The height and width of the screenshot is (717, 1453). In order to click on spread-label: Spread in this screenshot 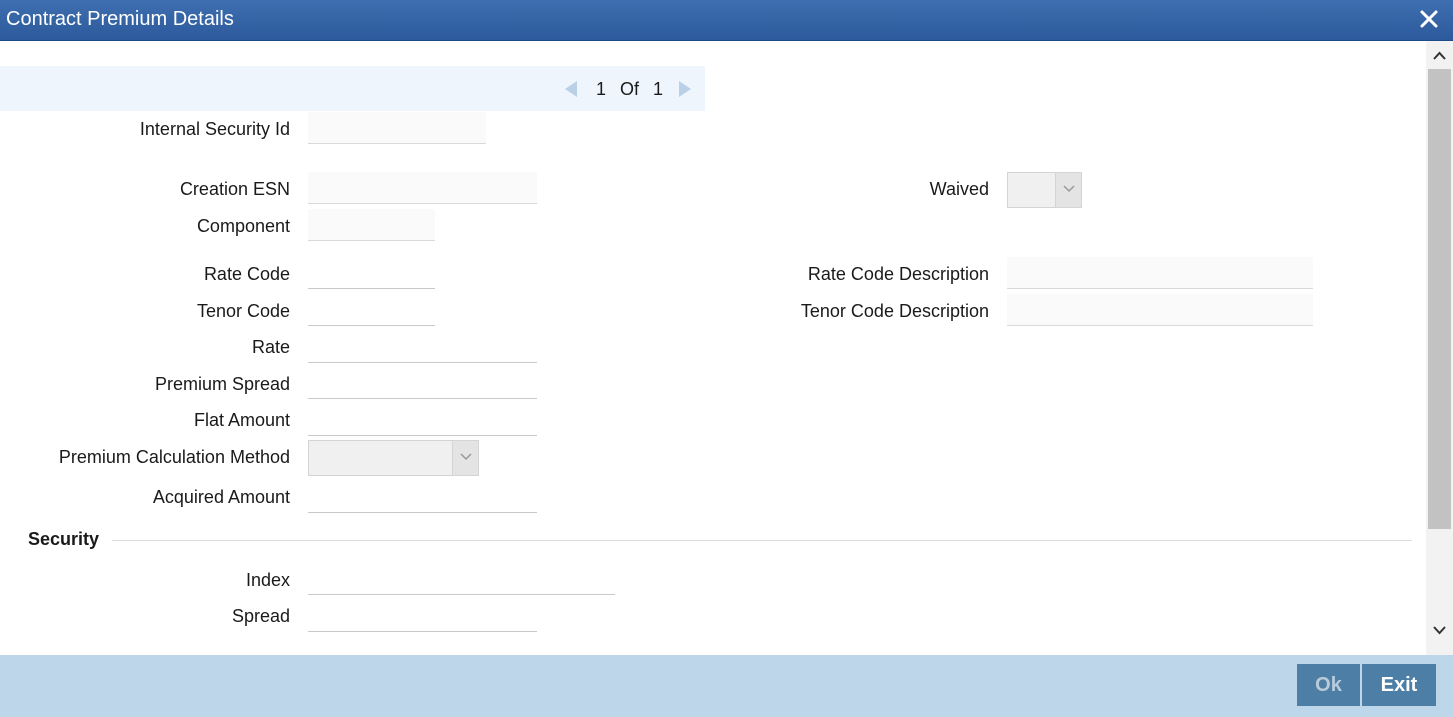, I will do `click(260, 616)`.